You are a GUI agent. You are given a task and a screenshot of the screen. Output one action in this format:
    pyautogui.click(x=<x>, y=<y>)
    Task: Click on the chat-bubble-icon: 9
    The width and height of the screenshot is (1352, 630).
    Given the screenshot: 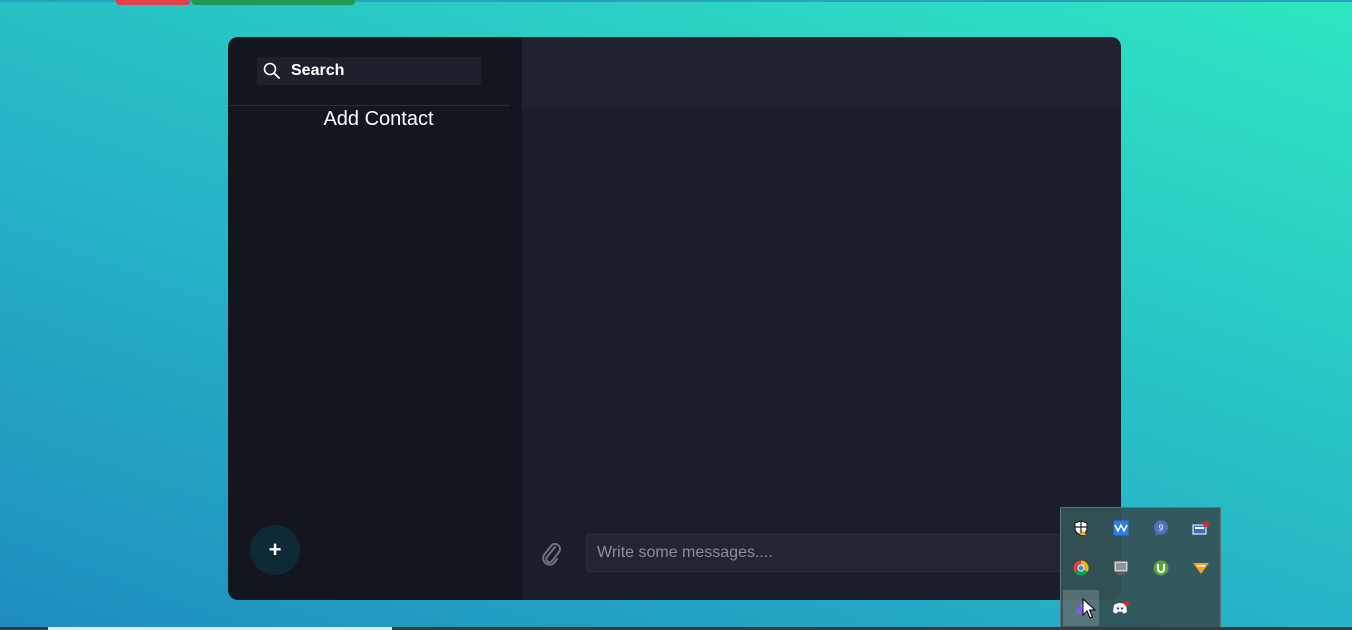 What is the action you would take?
    pyautogui.click(x=1161, y=528)
    